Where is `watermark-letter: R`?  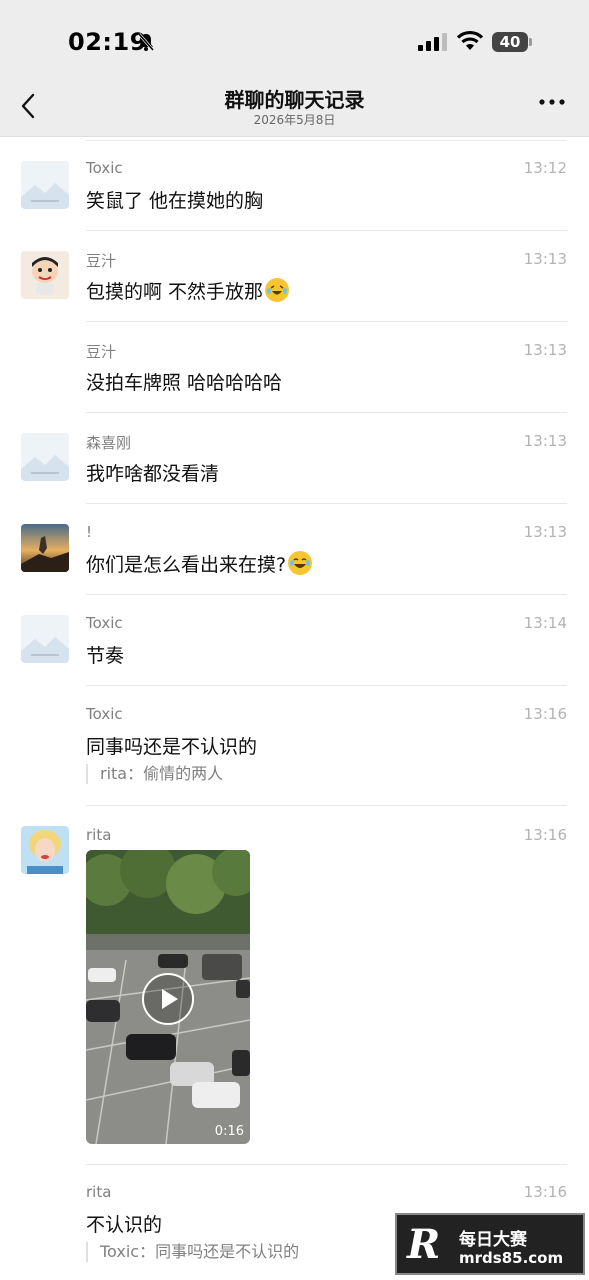
watermark-letter: R is located at coordinates (424, 1244).